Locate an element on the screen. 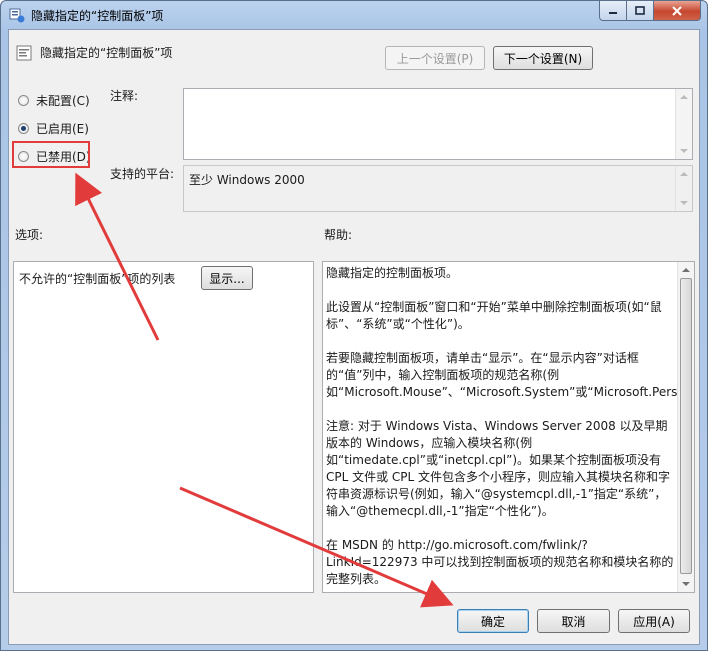 This screenshot has height=651, width=708. arrow-to-disabled-icon is located at coordinates (117, 256).